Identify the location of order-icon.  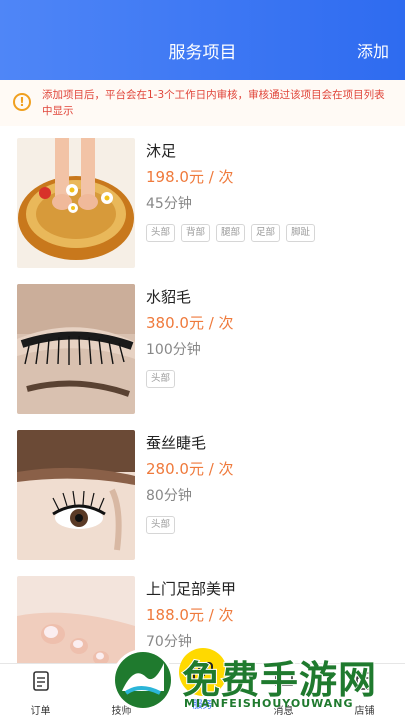
(40, 681).